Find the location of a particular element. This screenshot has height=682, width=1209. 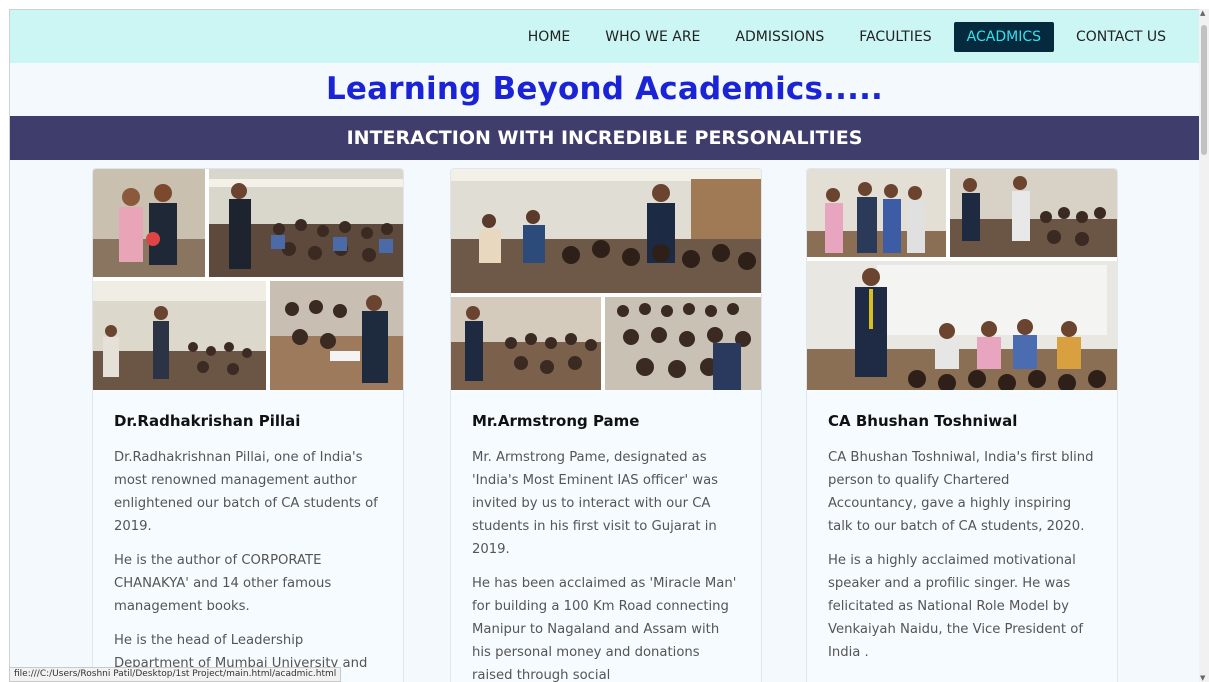

scroll-down-arrow-icon: ▼ is located at coordinates (1202, 678).